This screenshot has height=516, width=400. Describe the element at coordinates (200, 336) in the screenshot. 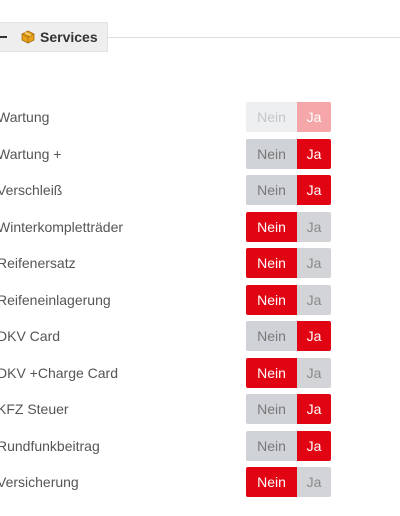

I see `service-row: DKV Card Nein Ja` at that location.